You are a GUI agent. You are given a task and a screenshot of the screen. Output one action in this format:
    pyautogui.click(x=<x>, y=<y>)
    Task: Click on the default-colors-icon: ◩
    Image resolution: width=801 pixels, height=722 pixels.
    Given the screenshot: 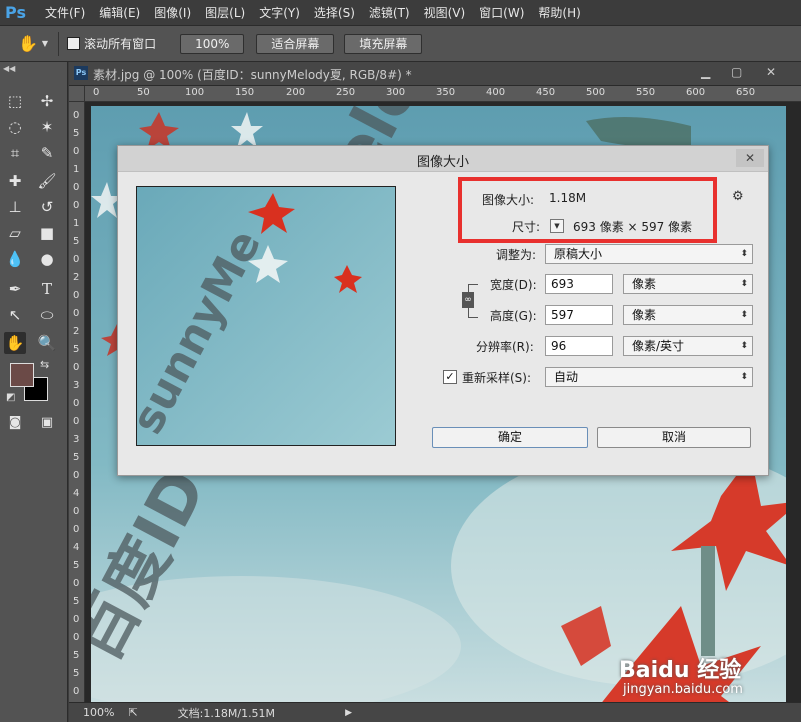 What is the action you would take?
    pyautogui.click(x=10, y=397)
    